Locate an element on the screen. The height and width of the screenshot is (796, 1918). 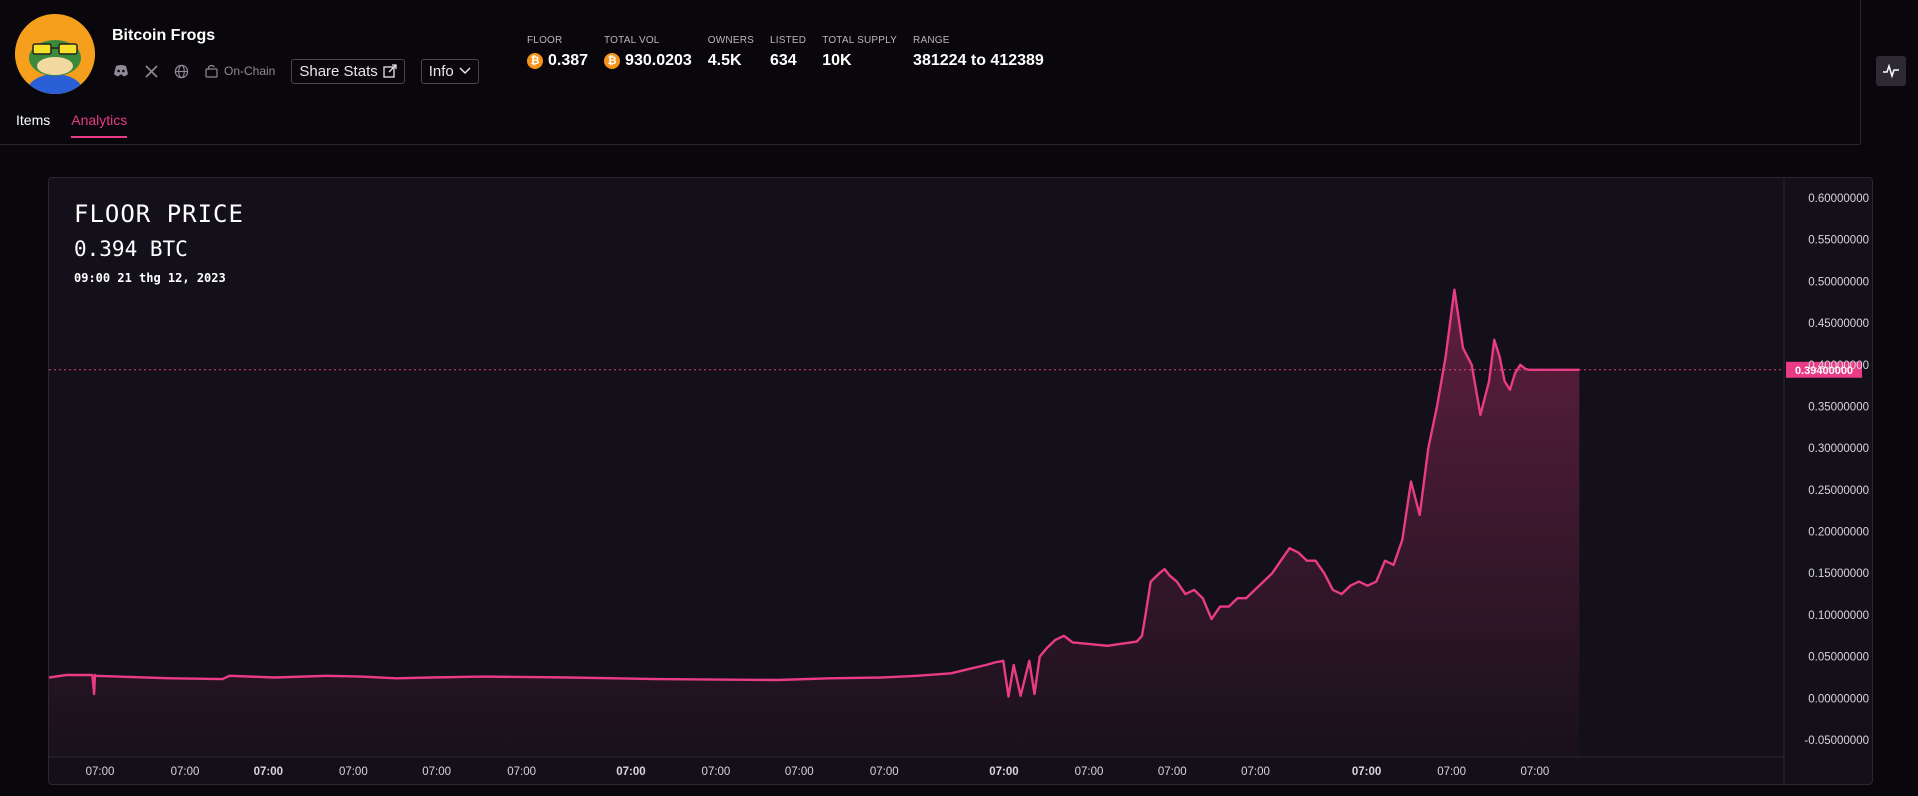
activity-pulse-icon is located at coordinates (1891, 71).